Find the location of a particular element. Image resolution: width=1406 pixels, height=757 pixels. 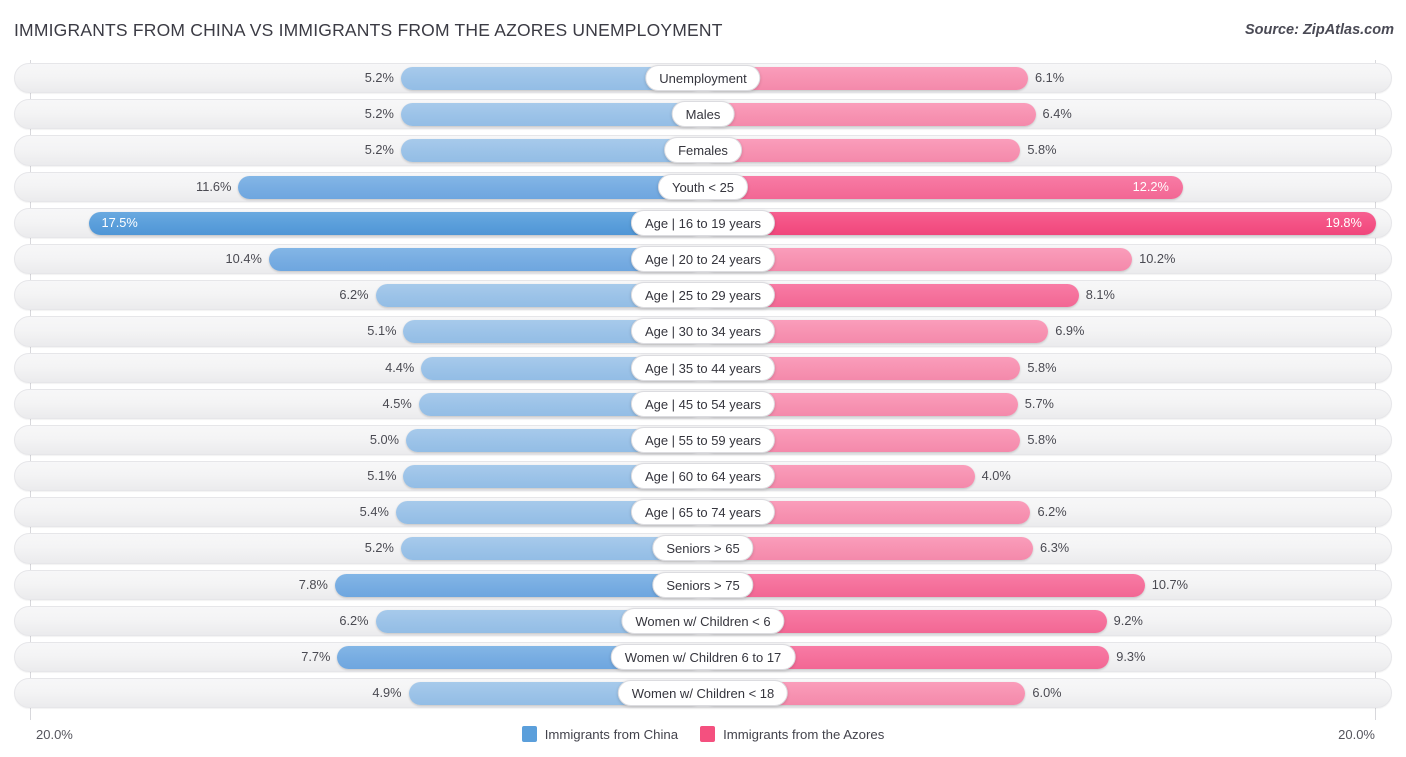

legend-item: Immigrants from the Azores is located at coordinates (792, 734).